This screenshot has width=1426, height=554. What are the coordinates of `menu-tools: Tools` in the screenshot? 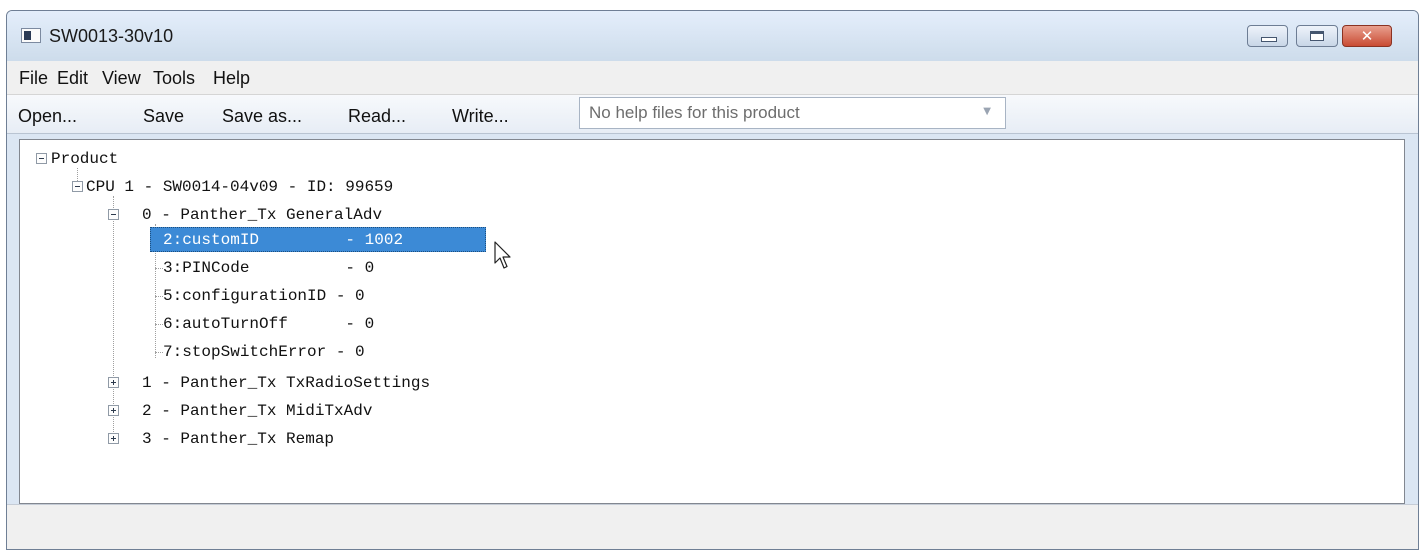 It's located at (174, 78).